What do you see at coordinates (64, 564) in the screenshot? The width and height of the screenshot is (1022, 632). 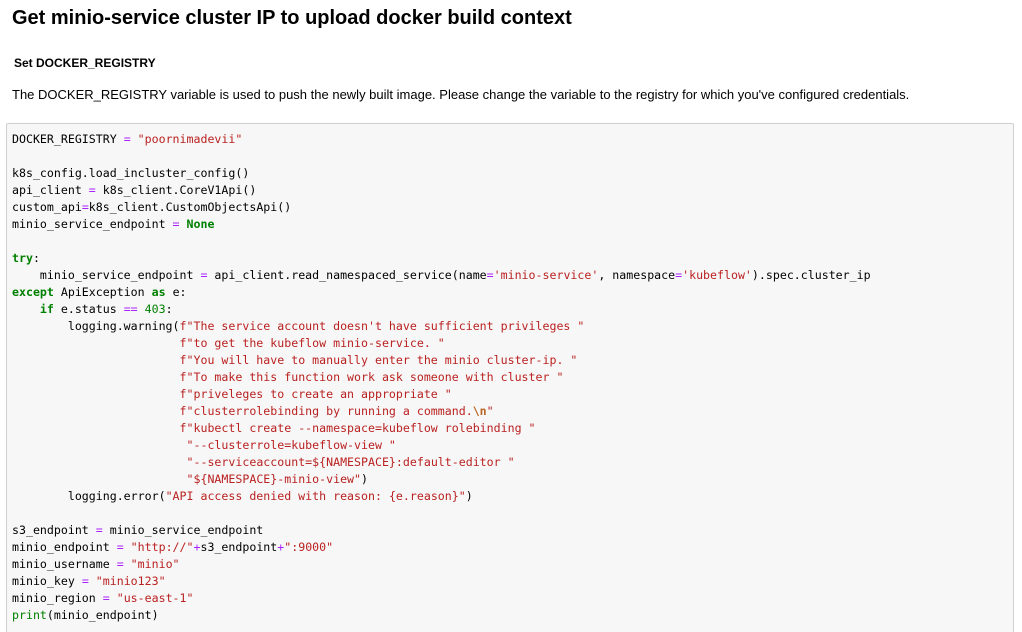 I see `code-token: minio_username` at bounding box center [64, 564].